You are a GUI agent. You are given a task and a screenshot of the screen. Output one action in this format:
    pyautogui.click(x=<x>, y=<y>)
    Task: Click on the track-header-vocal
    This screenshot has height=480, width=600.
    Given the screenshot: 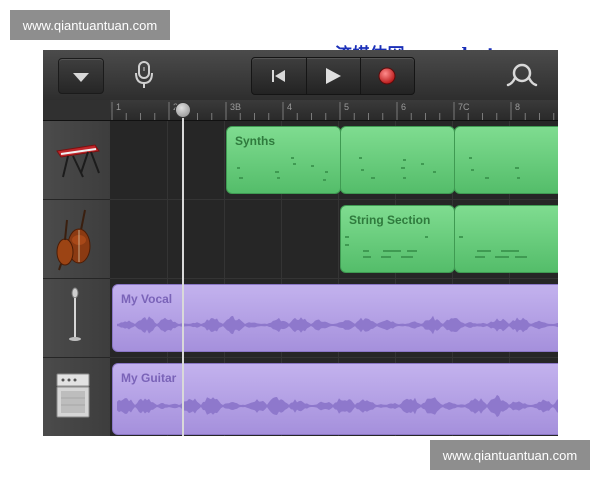 What is the action you would take?
    pyautogui.click(x=76, y=318)
    